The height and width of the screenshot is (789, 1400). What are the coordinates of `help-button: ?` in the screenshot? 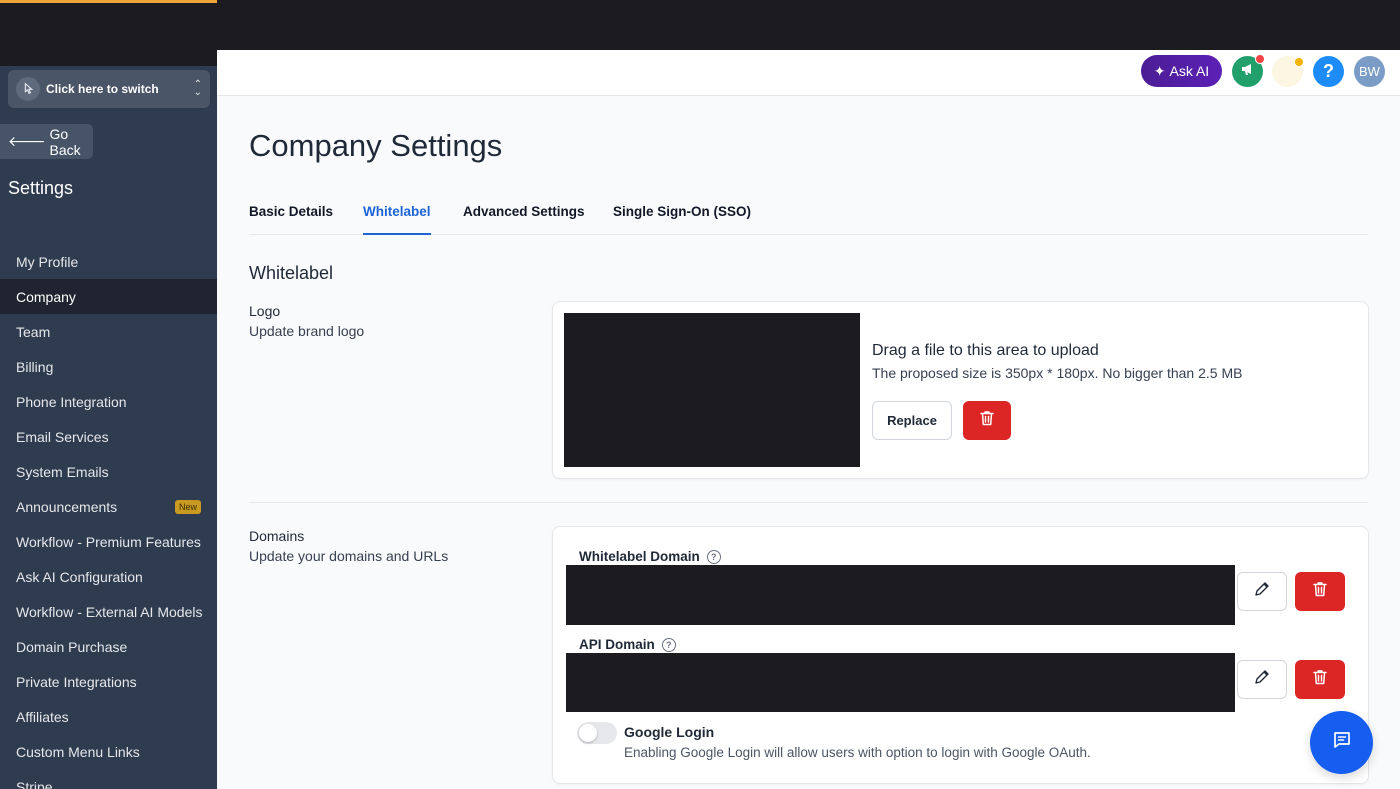 It's located at (1328, 71).